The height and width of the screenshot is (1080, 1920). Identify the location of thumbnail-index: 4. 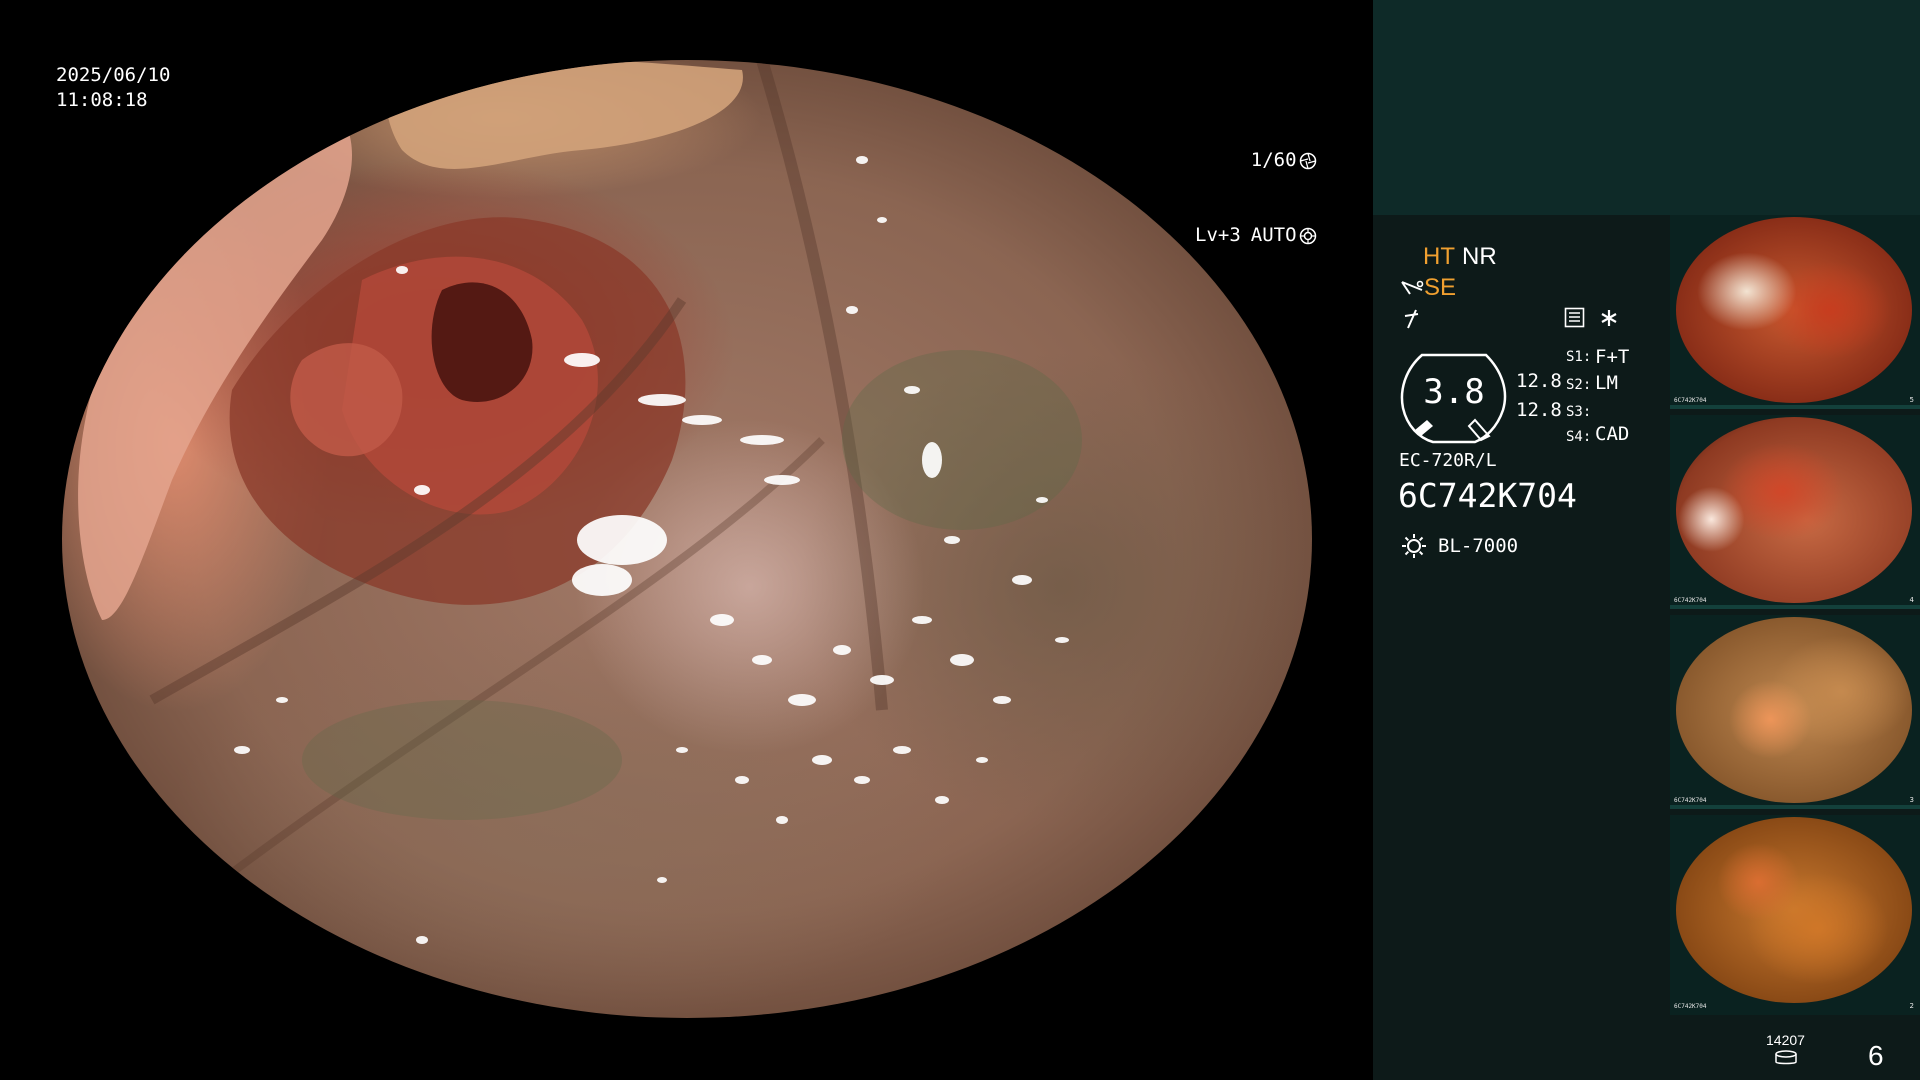
(1911, 600).